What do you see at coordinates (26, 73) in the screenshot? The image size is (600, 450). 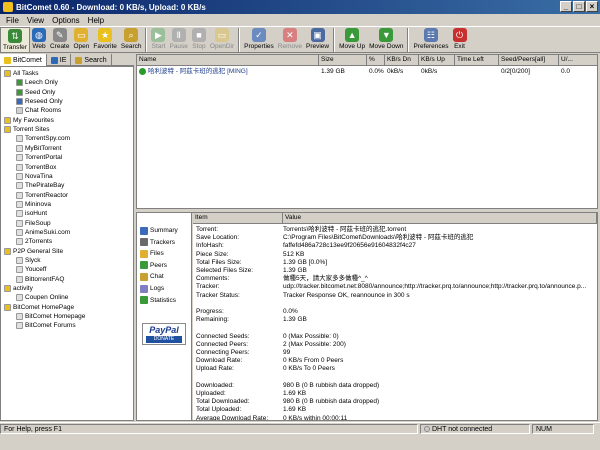 I see `tree-item-label: All Tasks` at bounding box center [26, 73].